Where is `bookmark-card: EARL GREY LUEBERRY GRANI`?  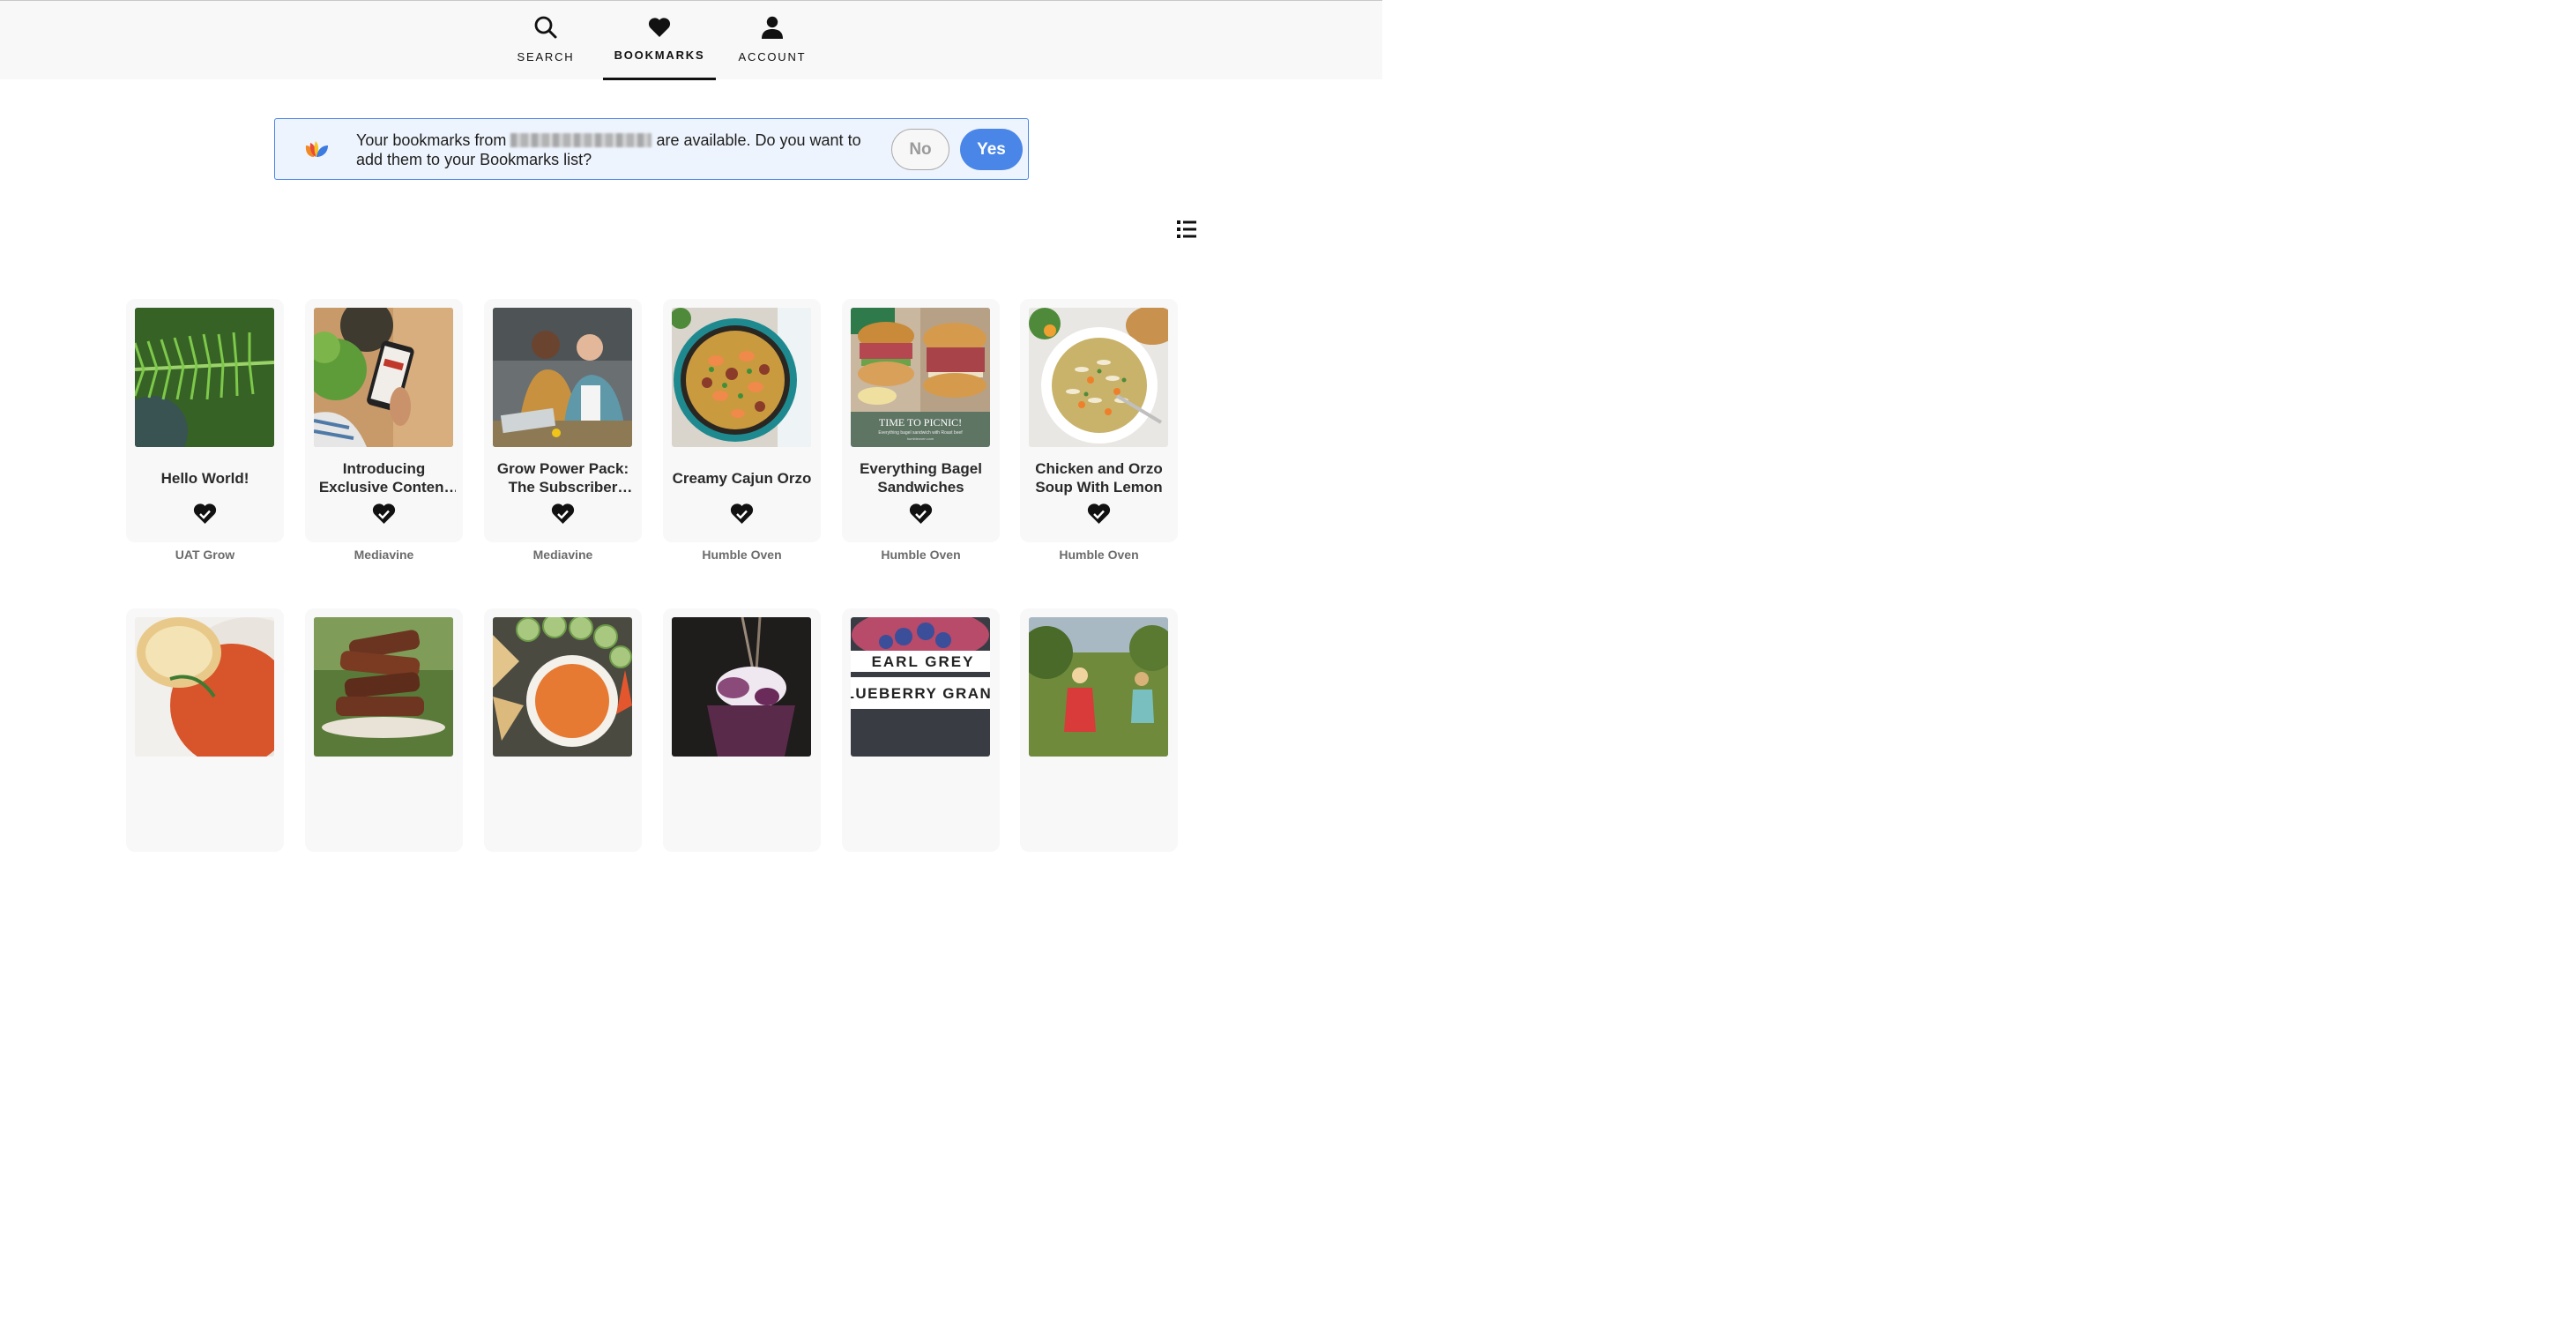
bookmark-card: EARL GREY LUEBERRY GRANI is located at coordinates (921, 730).